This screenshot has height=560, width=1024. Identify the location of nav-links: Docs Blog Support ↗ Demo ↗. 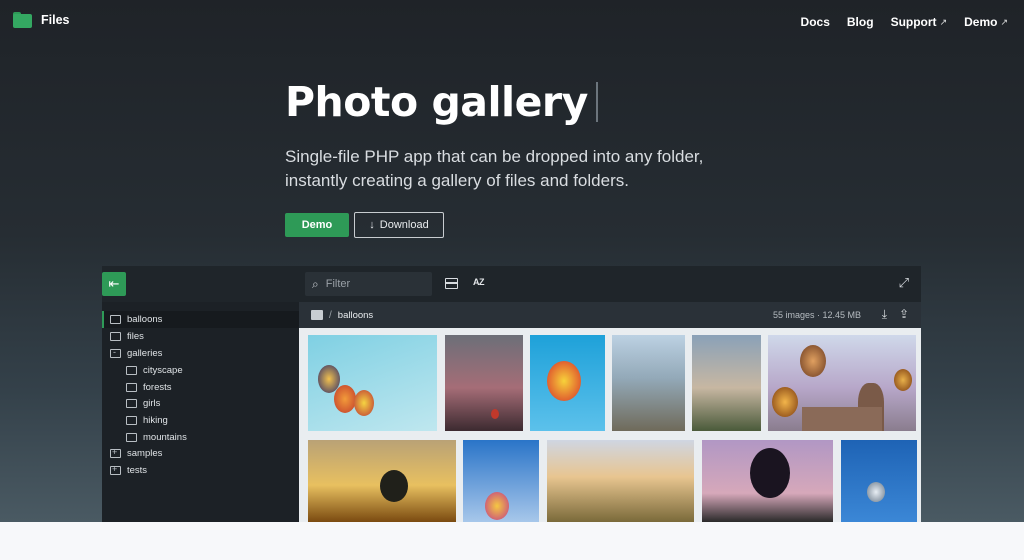
(904, 22).